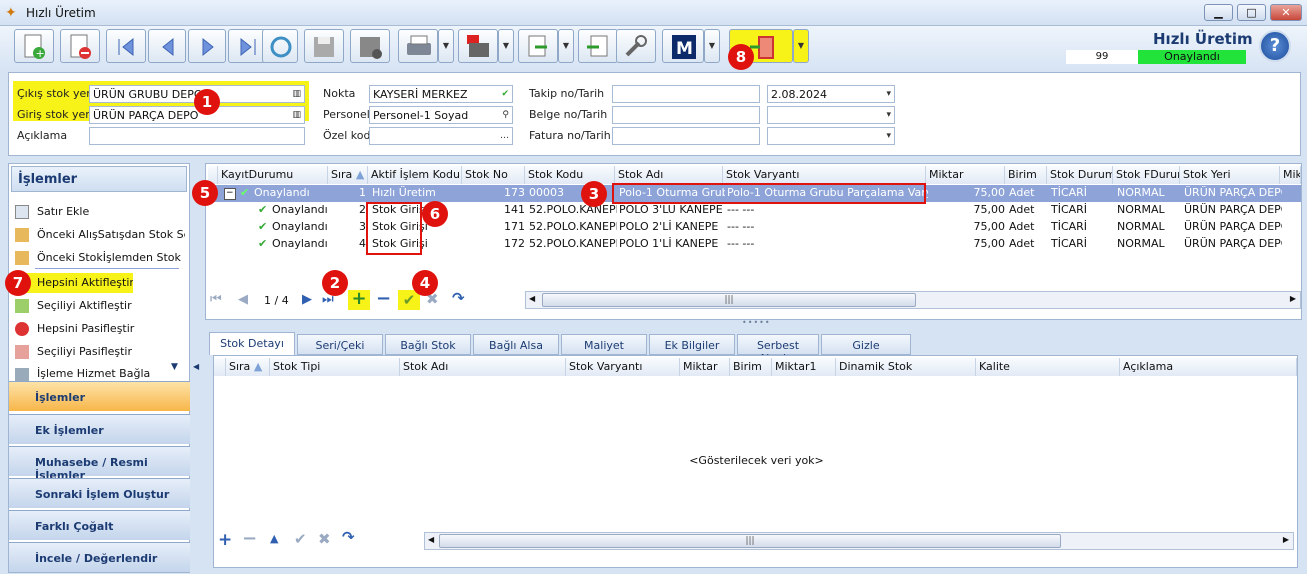  Describe the element at coordinates (493, 175) in the screenshot. I see `col-stok-no: Stok No` at that location.